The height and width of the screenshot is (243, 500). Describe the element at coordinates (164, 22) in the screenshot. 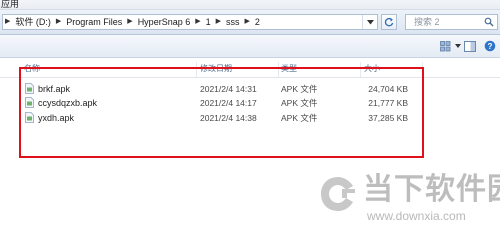

I see `breadcrumb-hypersnap: HyperSnap 6` at that location.